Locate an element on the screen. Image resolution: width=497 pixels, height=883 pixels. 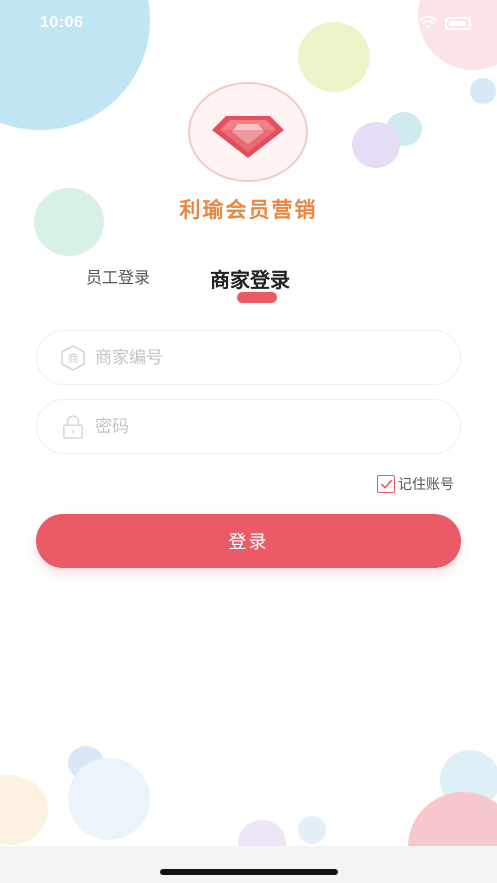
lock-icon is located at coordinates (73, 427).